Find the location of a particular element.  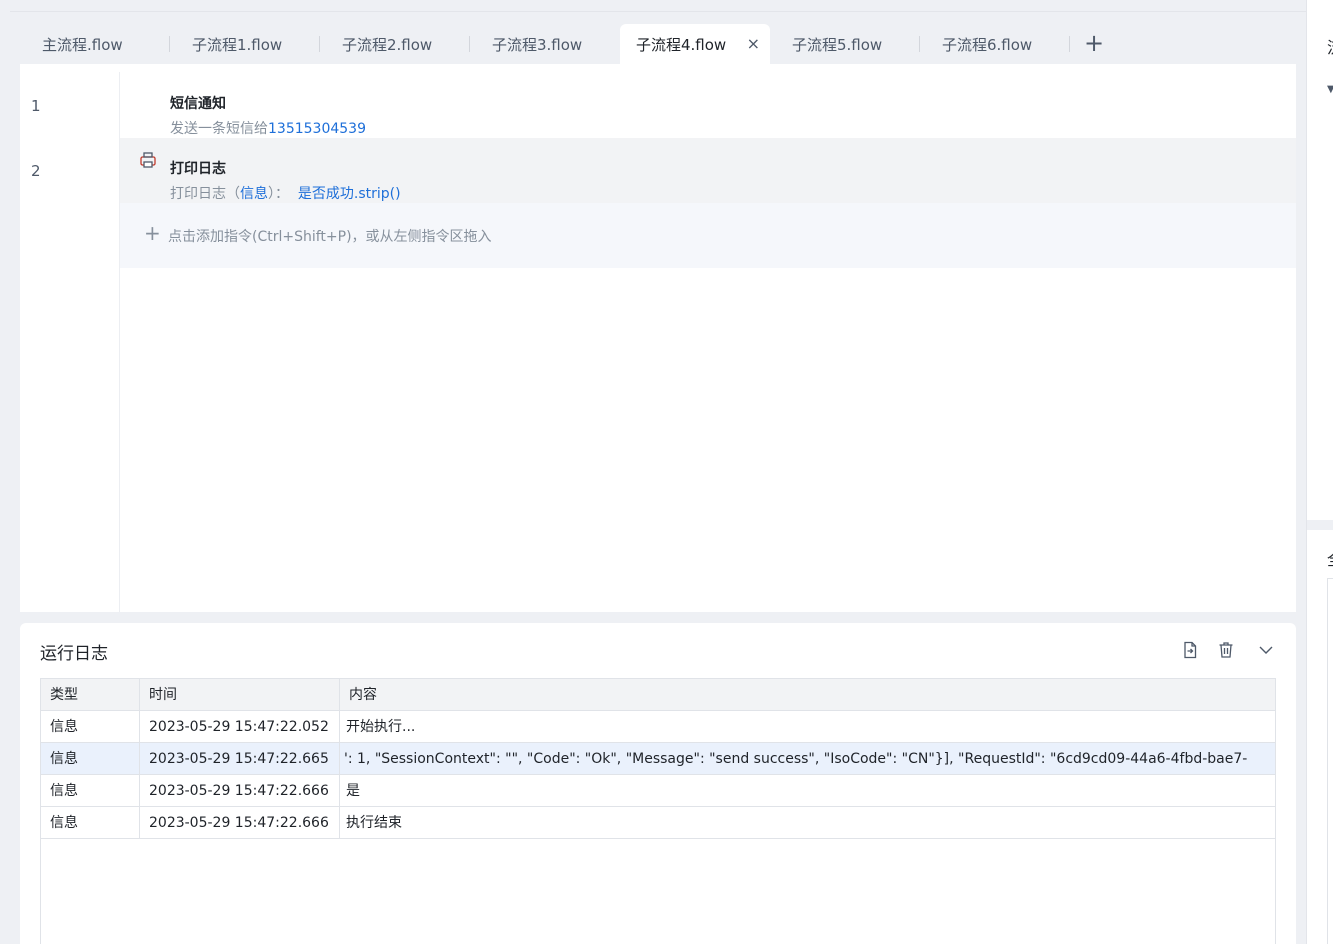

line-gutter: 1 2 is located at coordinates (70, 342).